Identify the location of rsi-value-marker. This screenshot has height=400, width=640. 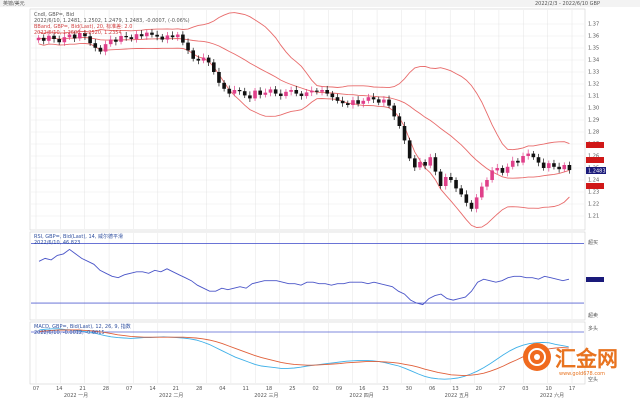
(595, 279).